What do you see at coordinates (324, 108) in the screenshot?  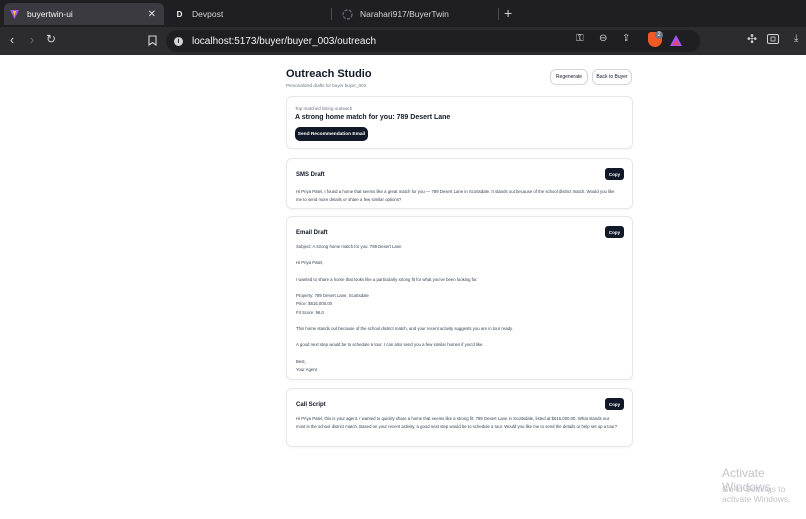 I see `top-match-label: Top matched listing outreach` at bounding box center [324, 108].